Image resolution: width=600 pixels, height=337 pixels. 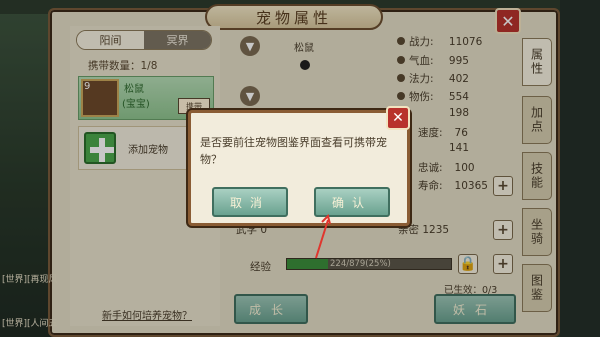 I want to click on close-dialog-button: ✕, so click(x=398, y=118).